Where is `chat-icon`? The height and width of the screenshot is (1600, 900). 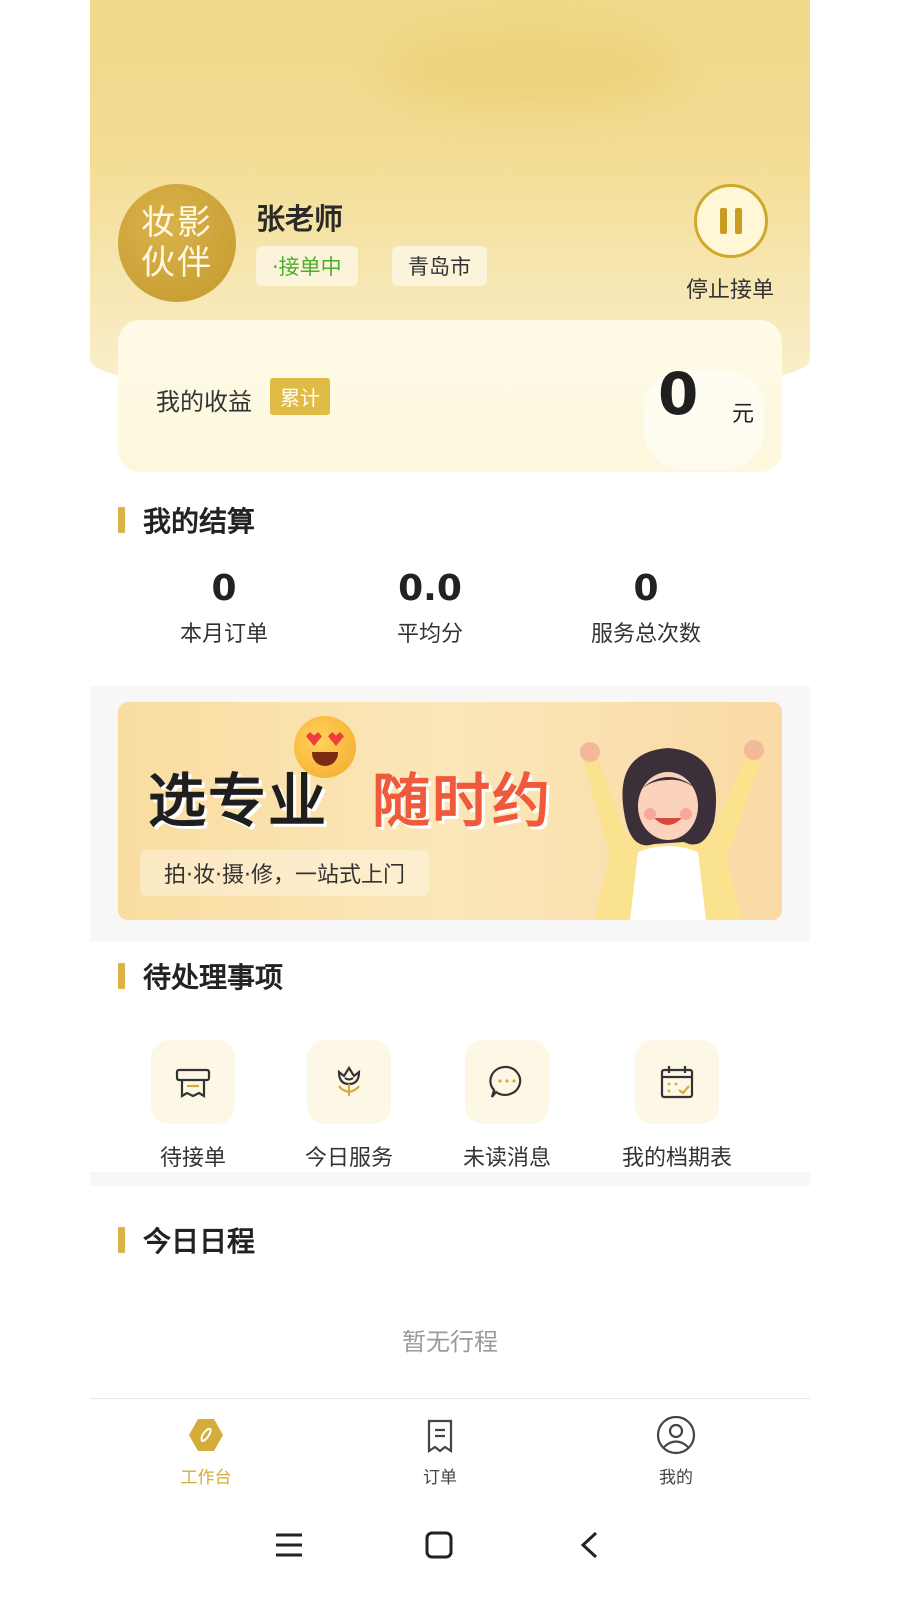 chat-icon is located at coordinates (507, 1082).